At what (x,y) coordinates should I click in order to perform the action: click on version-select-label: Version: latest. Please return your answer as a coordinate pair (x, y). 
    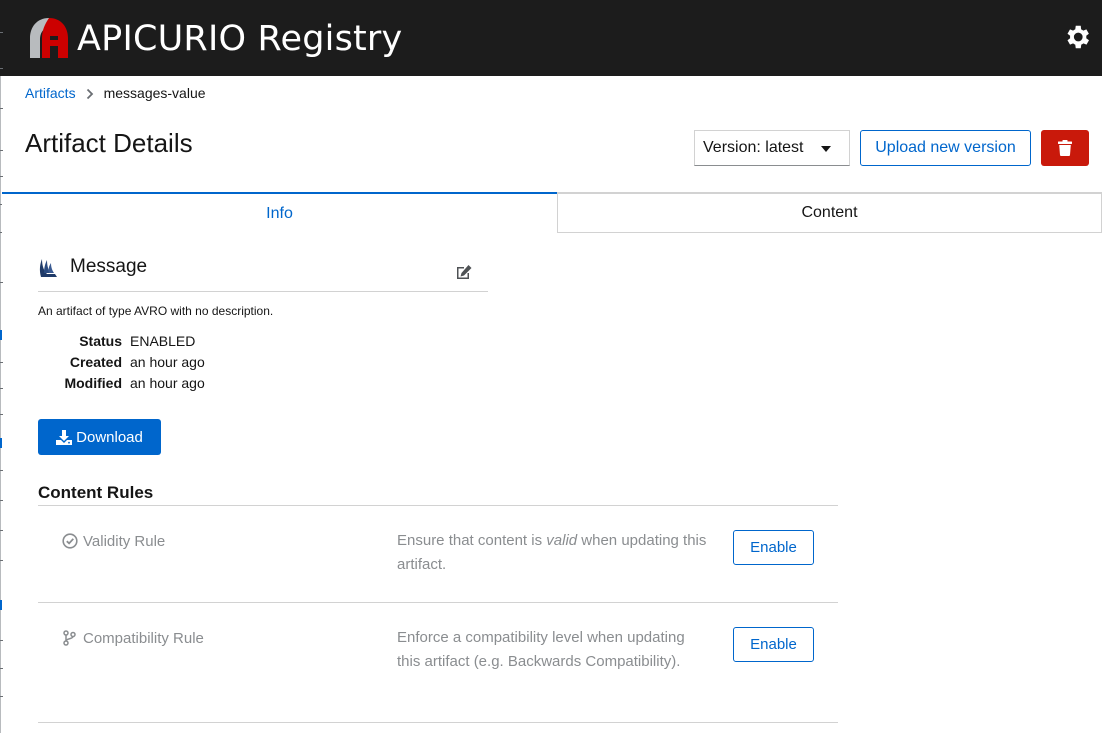
    Looking at the image, I should click on (753, 147).